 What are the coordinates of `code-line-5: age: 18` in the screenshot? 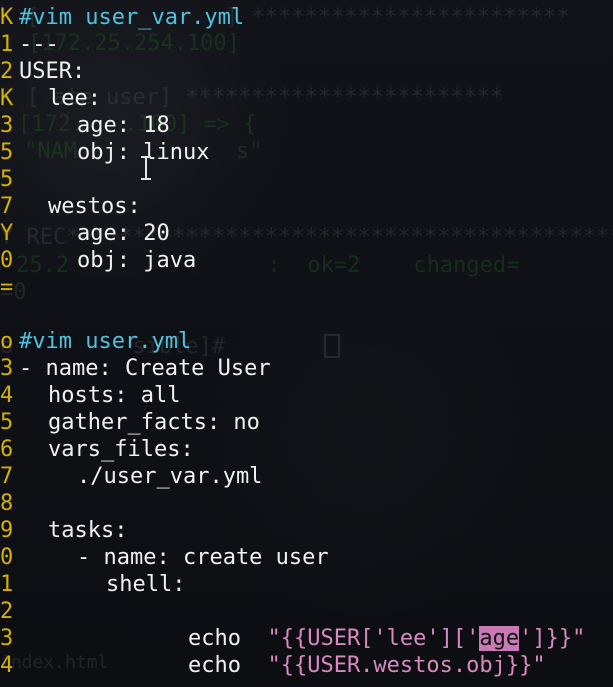 It's located at (123, 125).